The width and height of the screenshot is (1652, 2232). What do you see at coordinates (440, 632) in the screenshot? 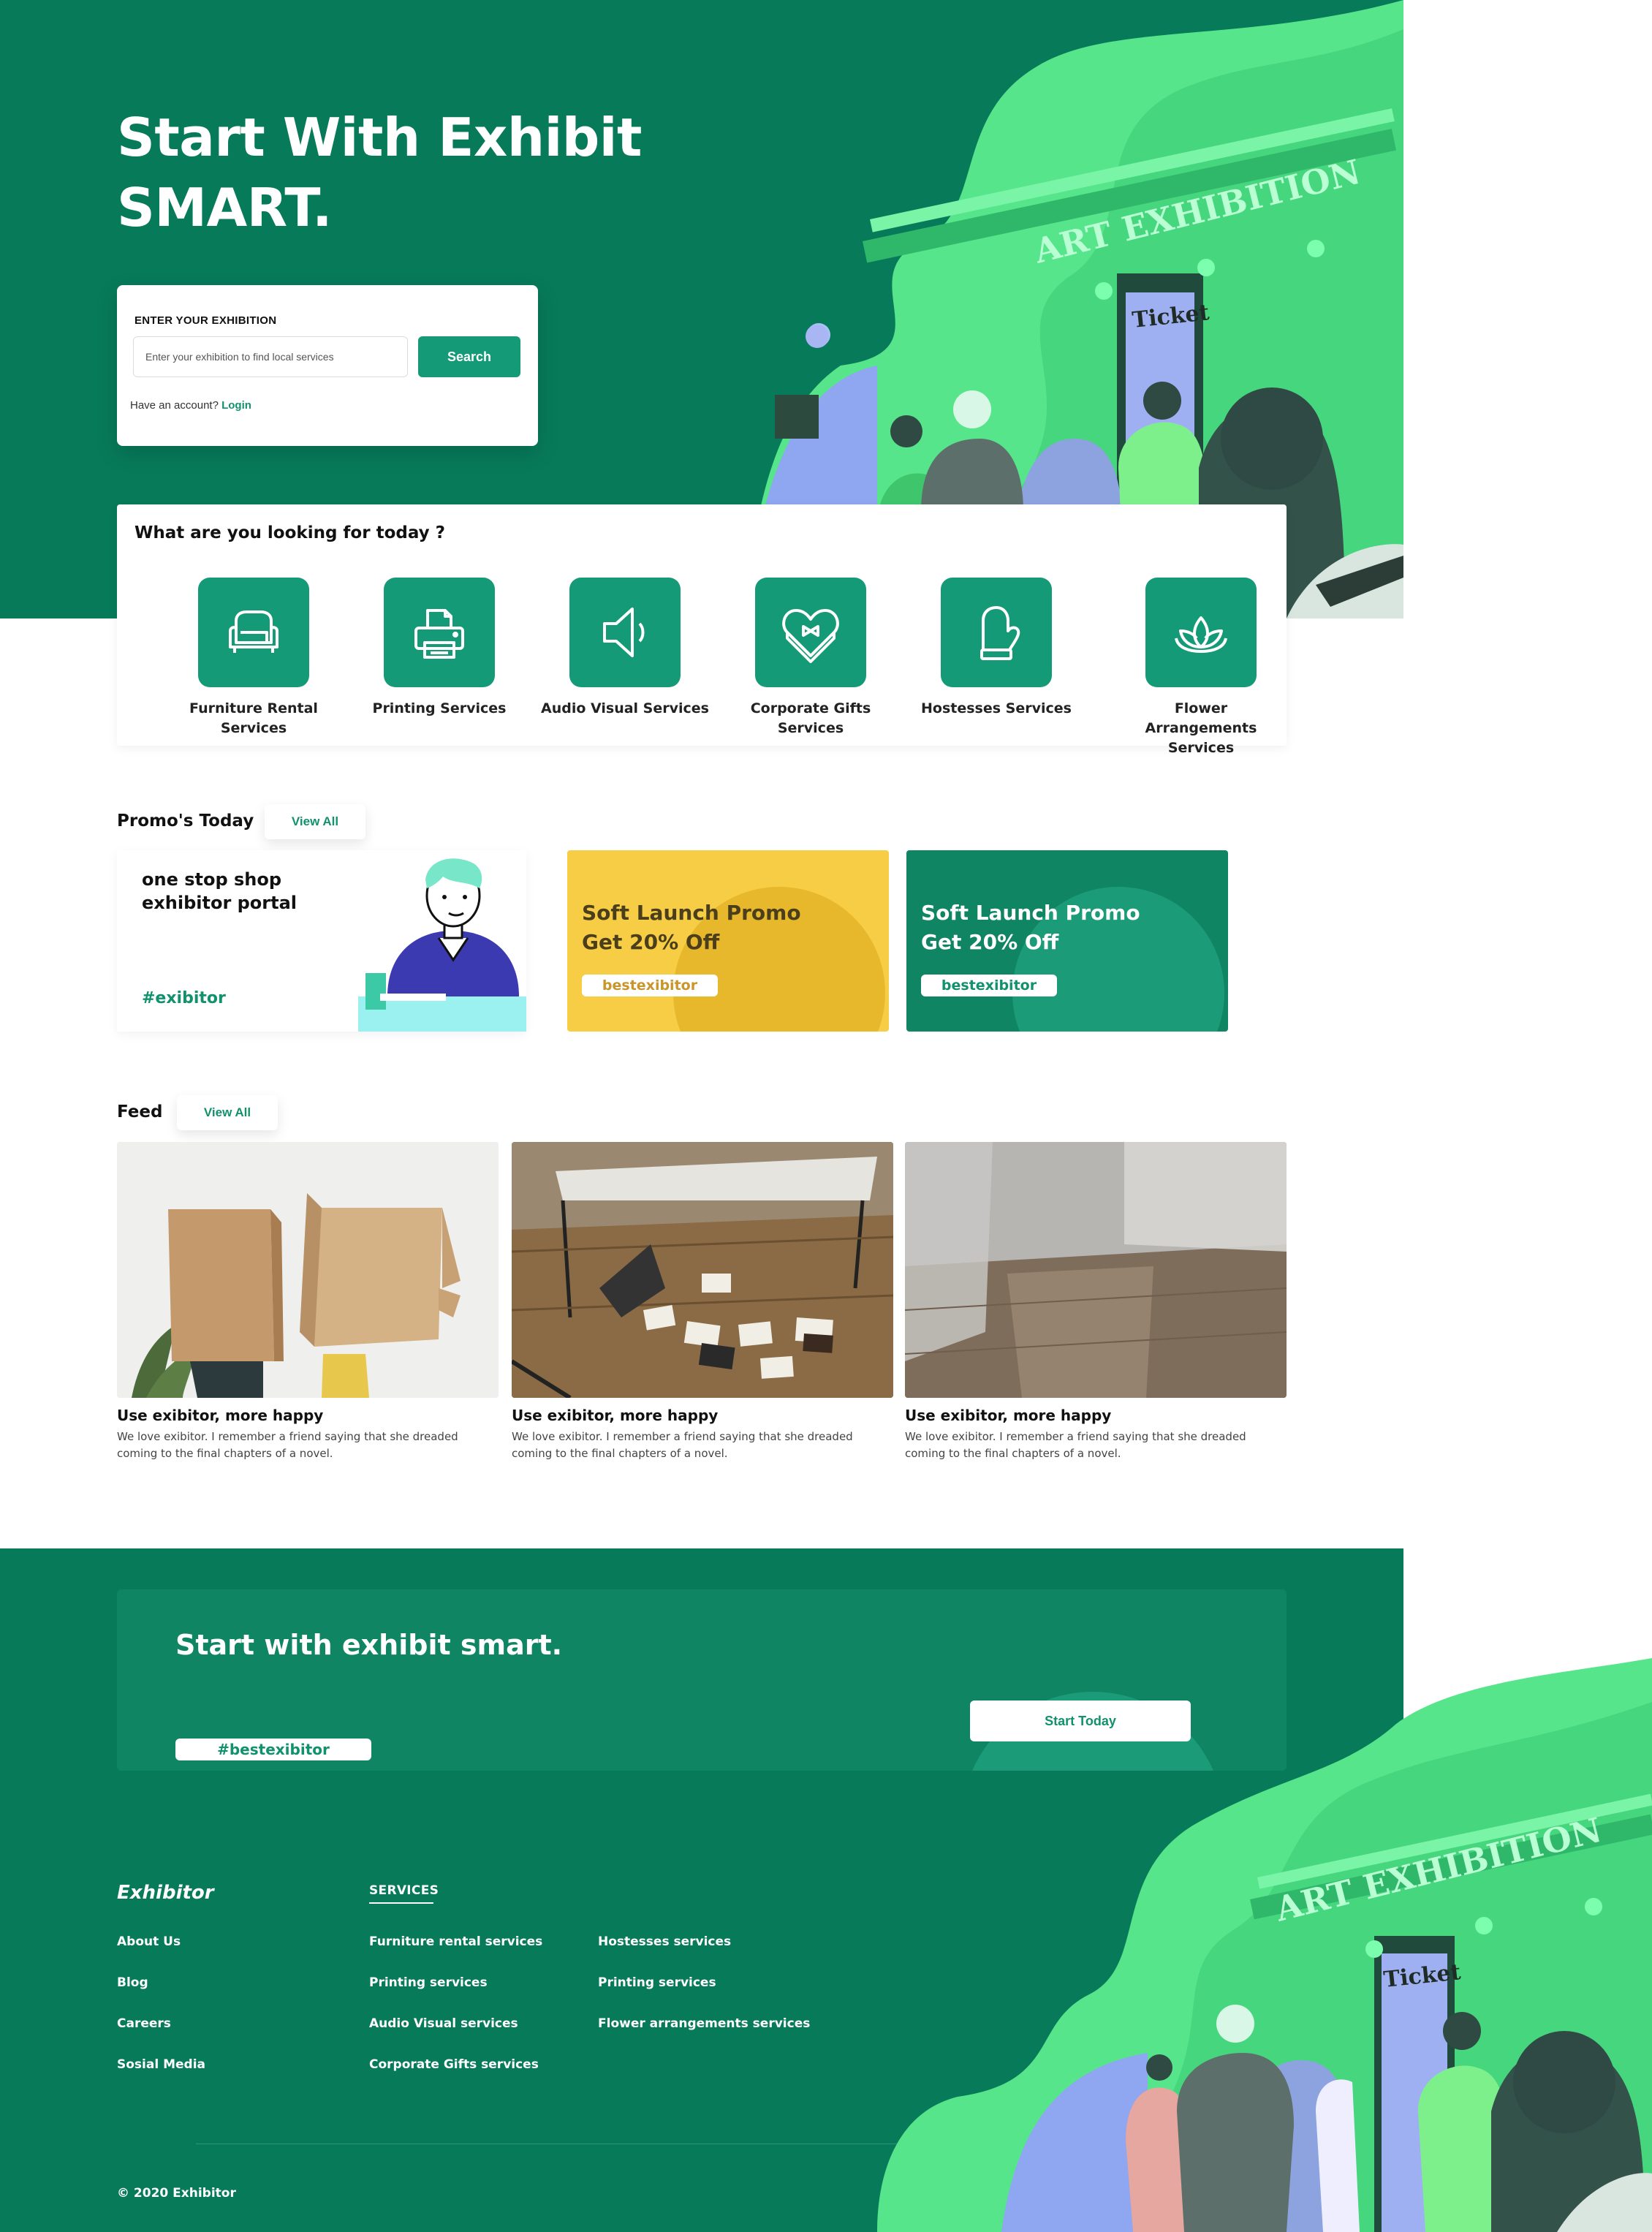
I see `printer-icon` at bounding box center [440, 632].